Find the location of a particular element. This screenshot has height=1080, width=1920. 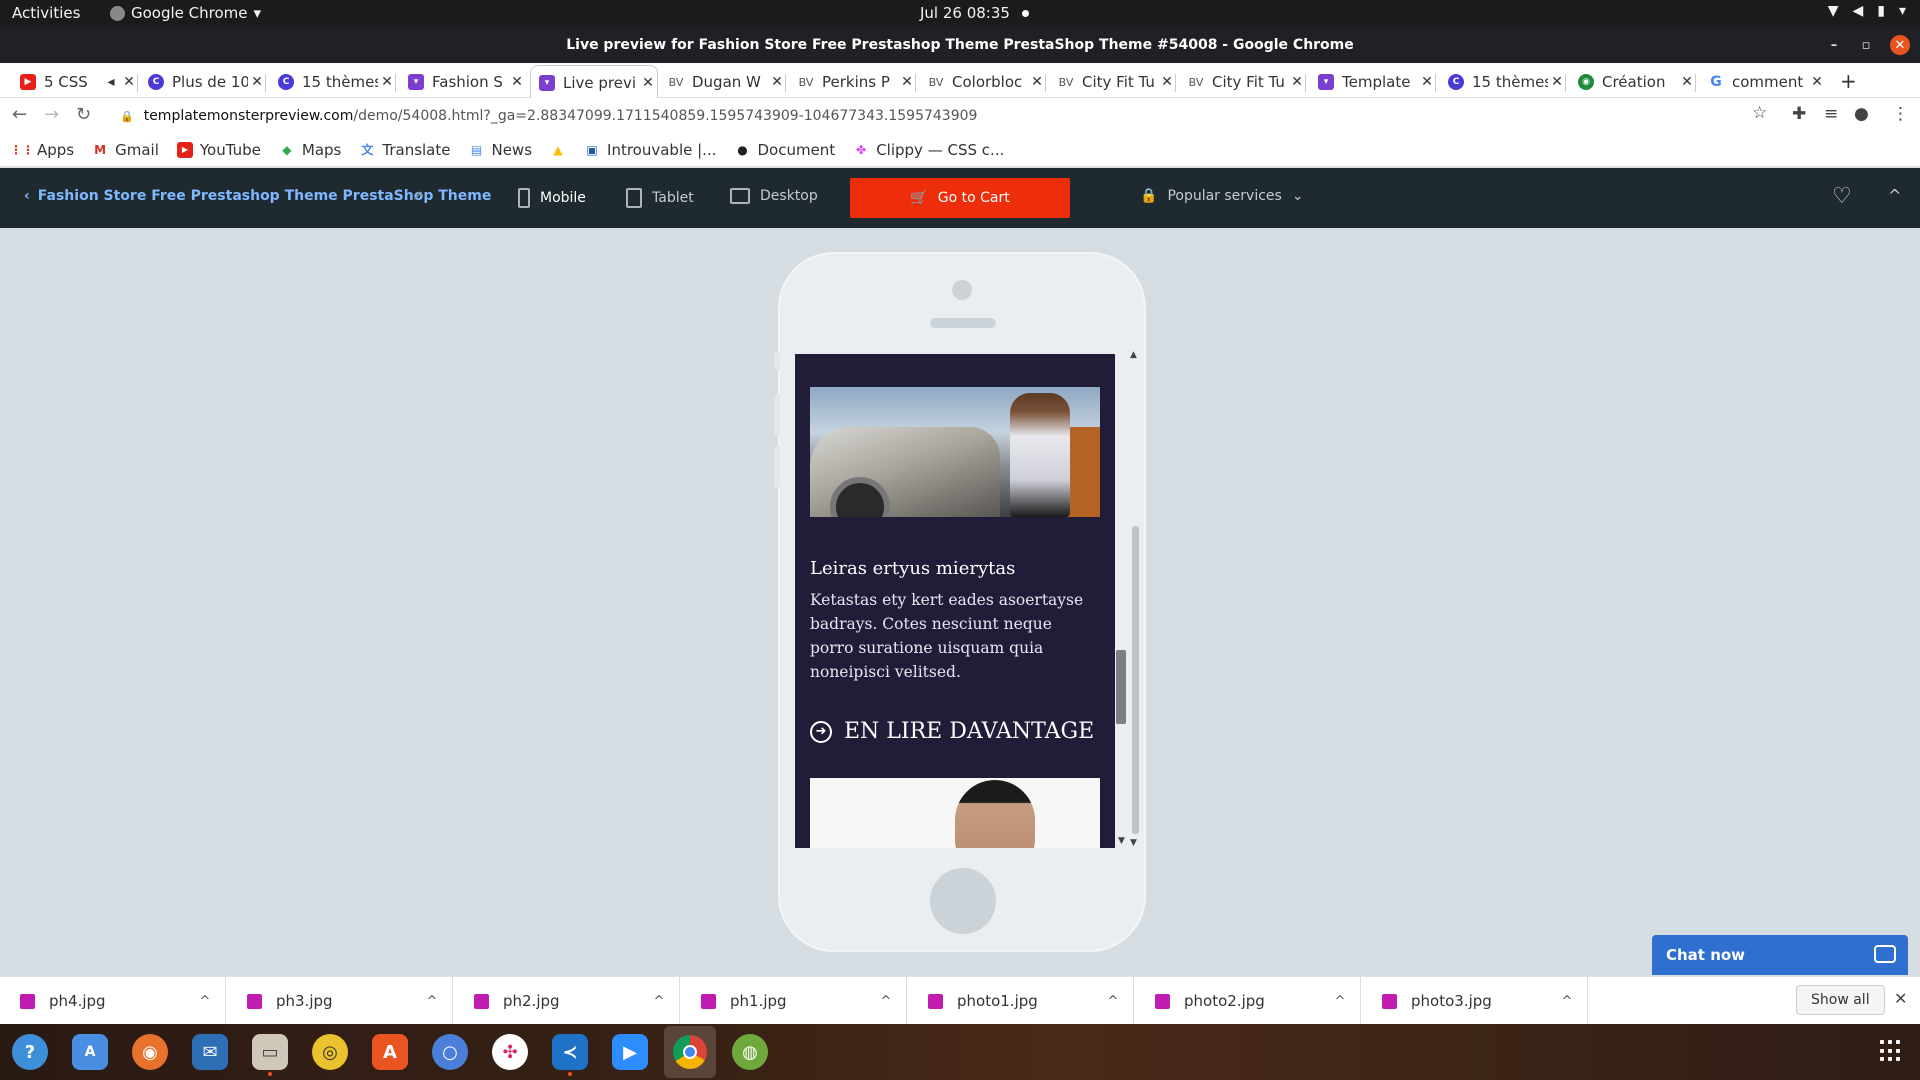

forward-arrow-icon: → is located at coordinates (51, 114).